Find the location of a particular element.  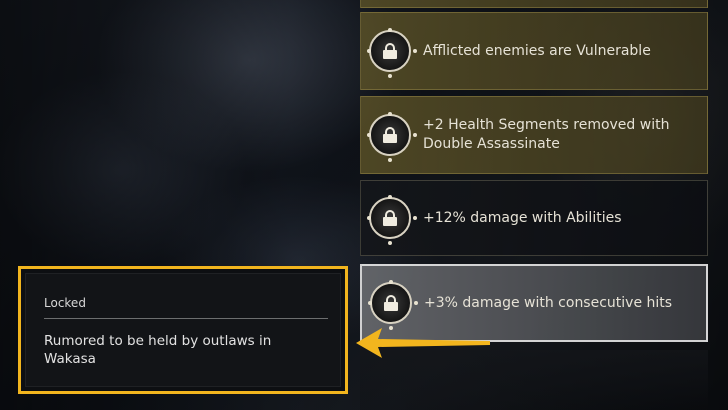

lock-status-label: Locked is located at coordinates (65, 303).